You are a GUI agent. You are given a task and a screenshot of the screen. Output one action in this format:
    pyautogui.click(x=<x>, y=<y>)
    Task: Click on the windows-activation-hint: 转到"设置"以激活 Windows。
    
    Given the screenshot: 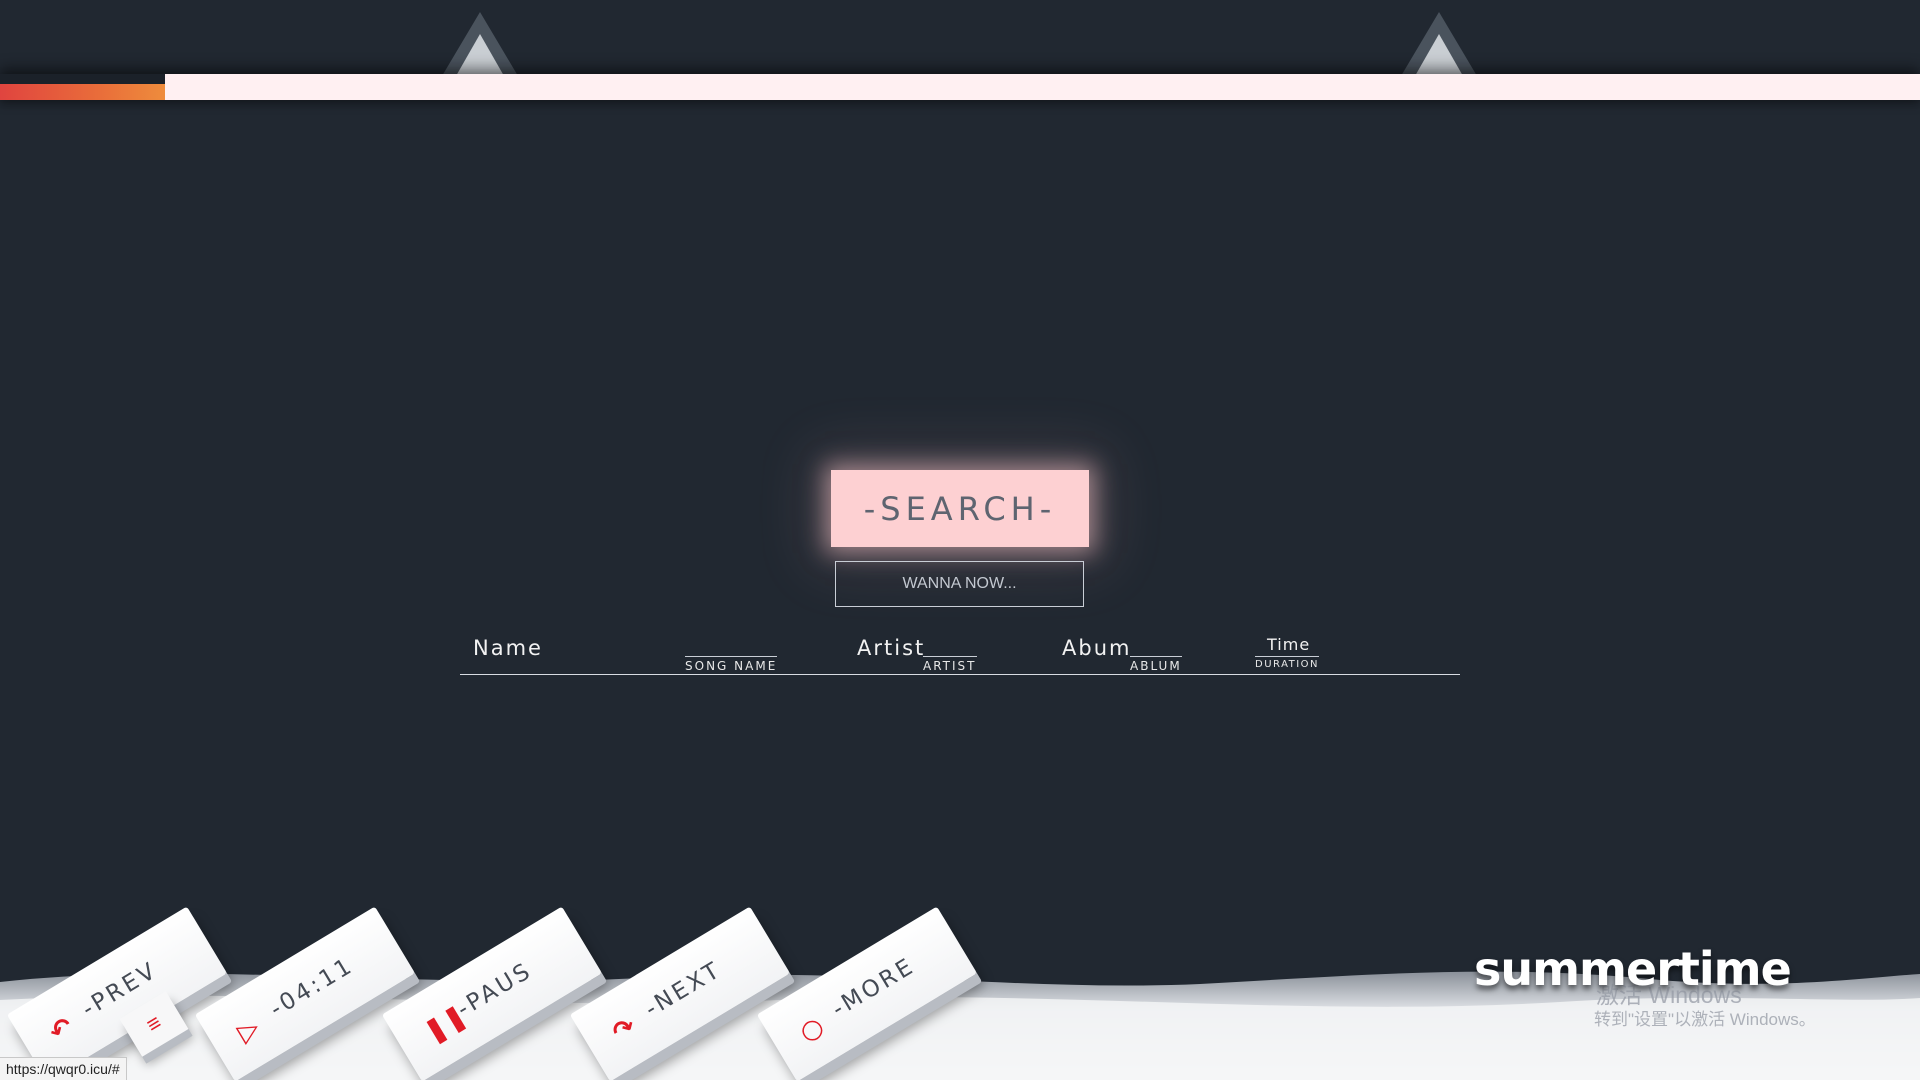 What is the action you would take?
    pyautogui.click(x=1705, y=1019)
    